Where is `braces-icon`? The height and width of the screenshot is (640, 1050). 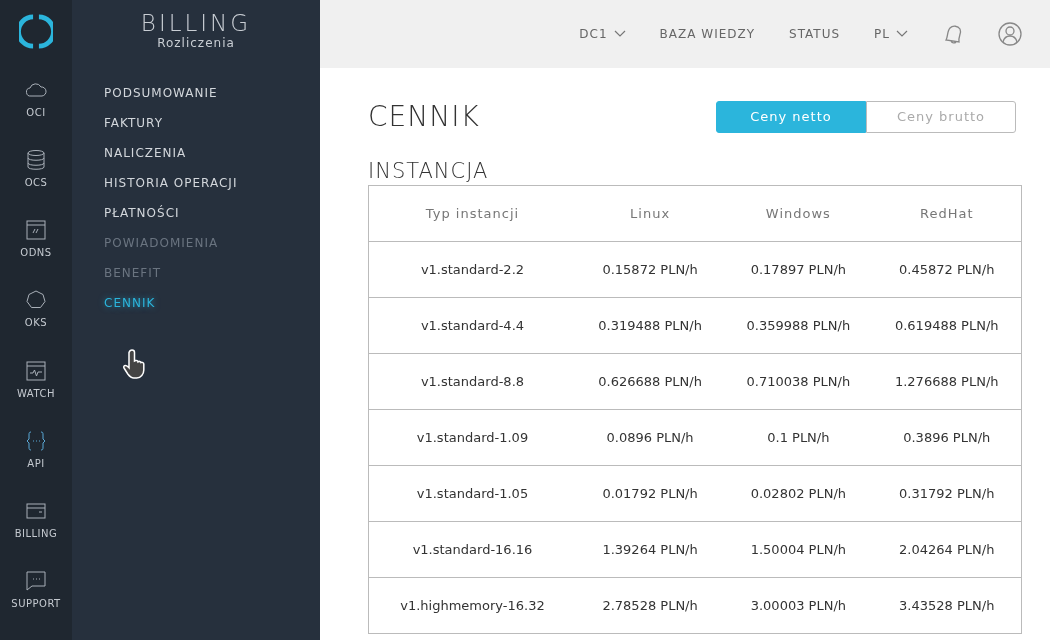 braces-icon is located at coordinates (36, 440).